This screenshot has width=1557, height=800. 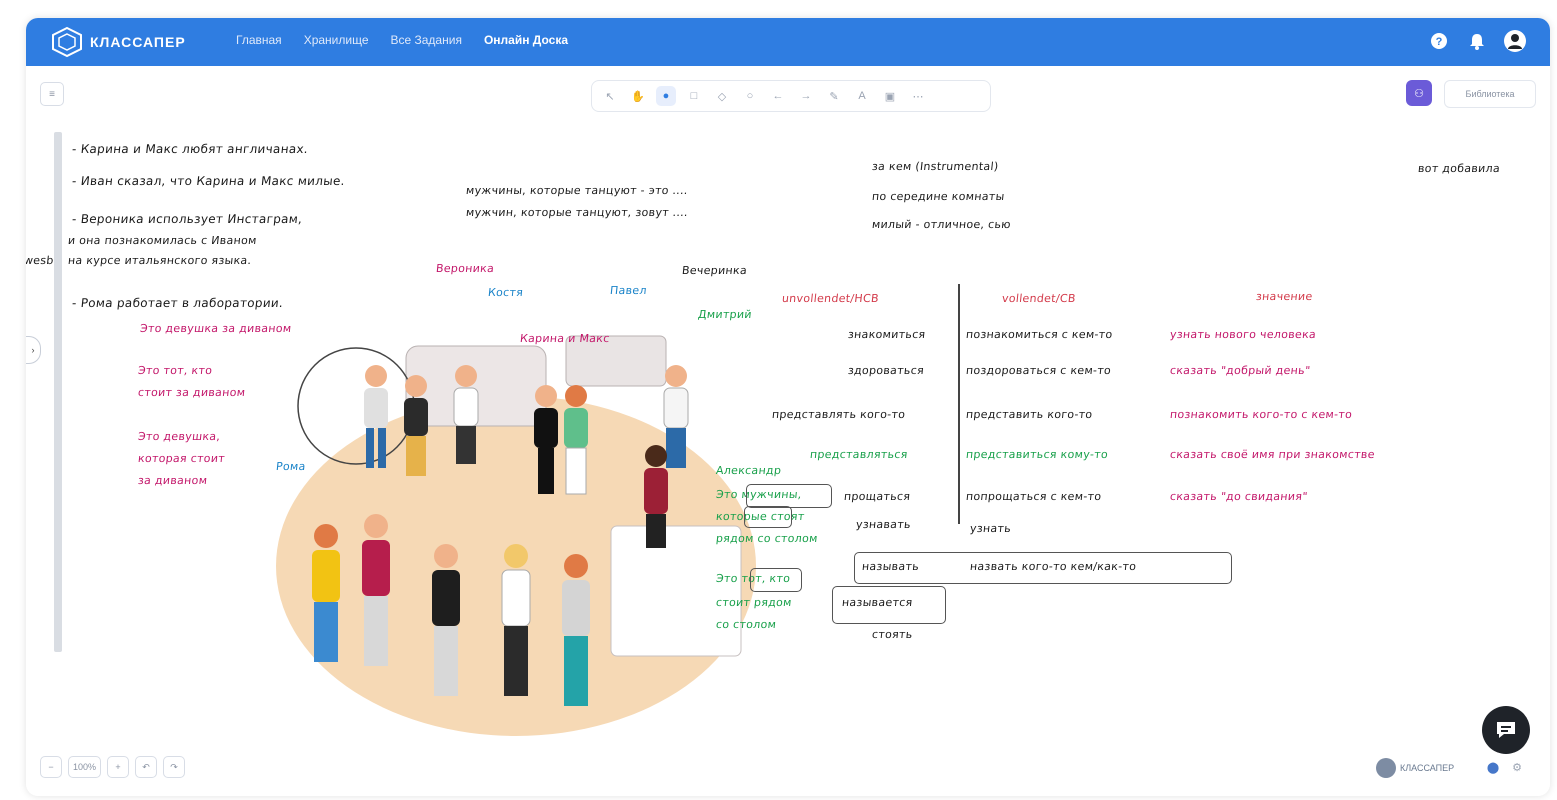 What do you see at coordinates (1240, 370) in the screenshot?
I see `verb-meaning: сказать "добрый день"` at bounding box center [1240, 370].